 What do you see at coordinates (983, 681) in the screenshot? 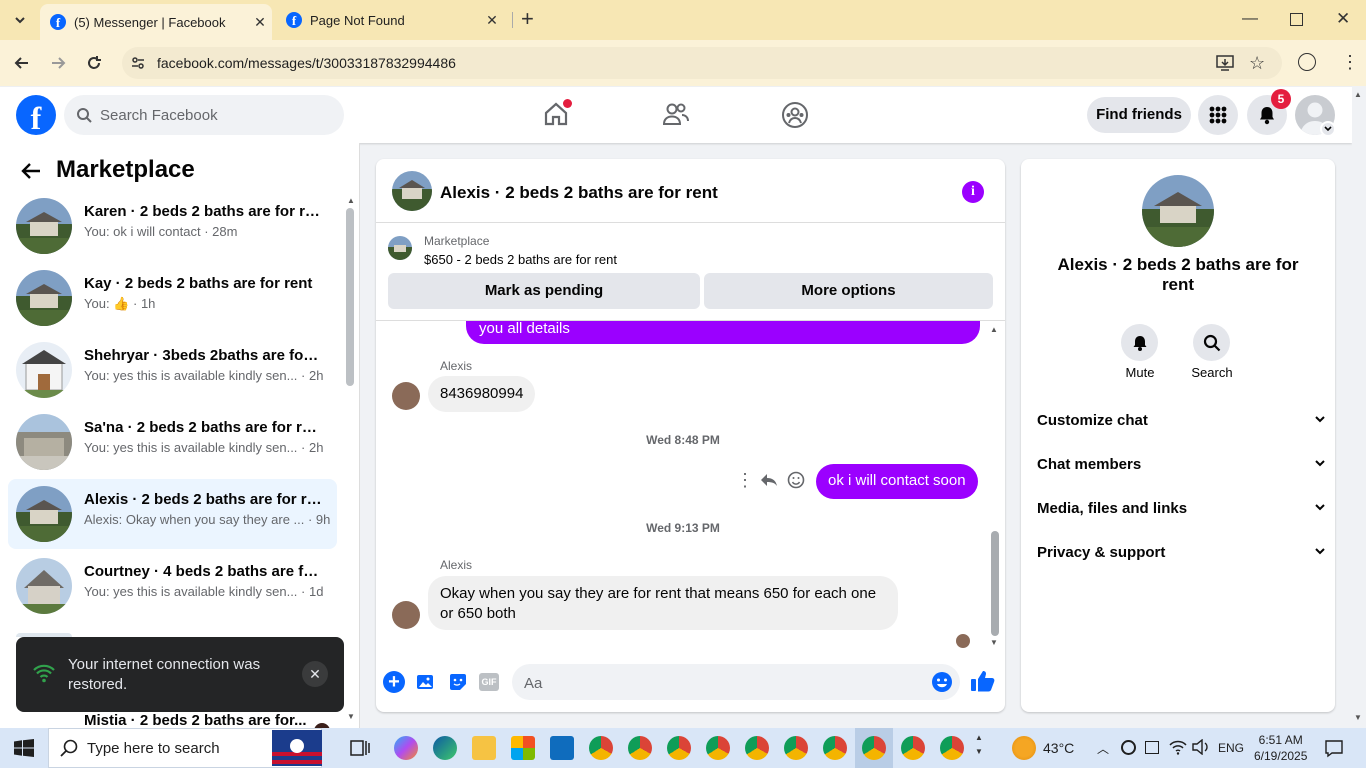
I see `thumbs-up-send-icon` at bounding box center [983, 681].